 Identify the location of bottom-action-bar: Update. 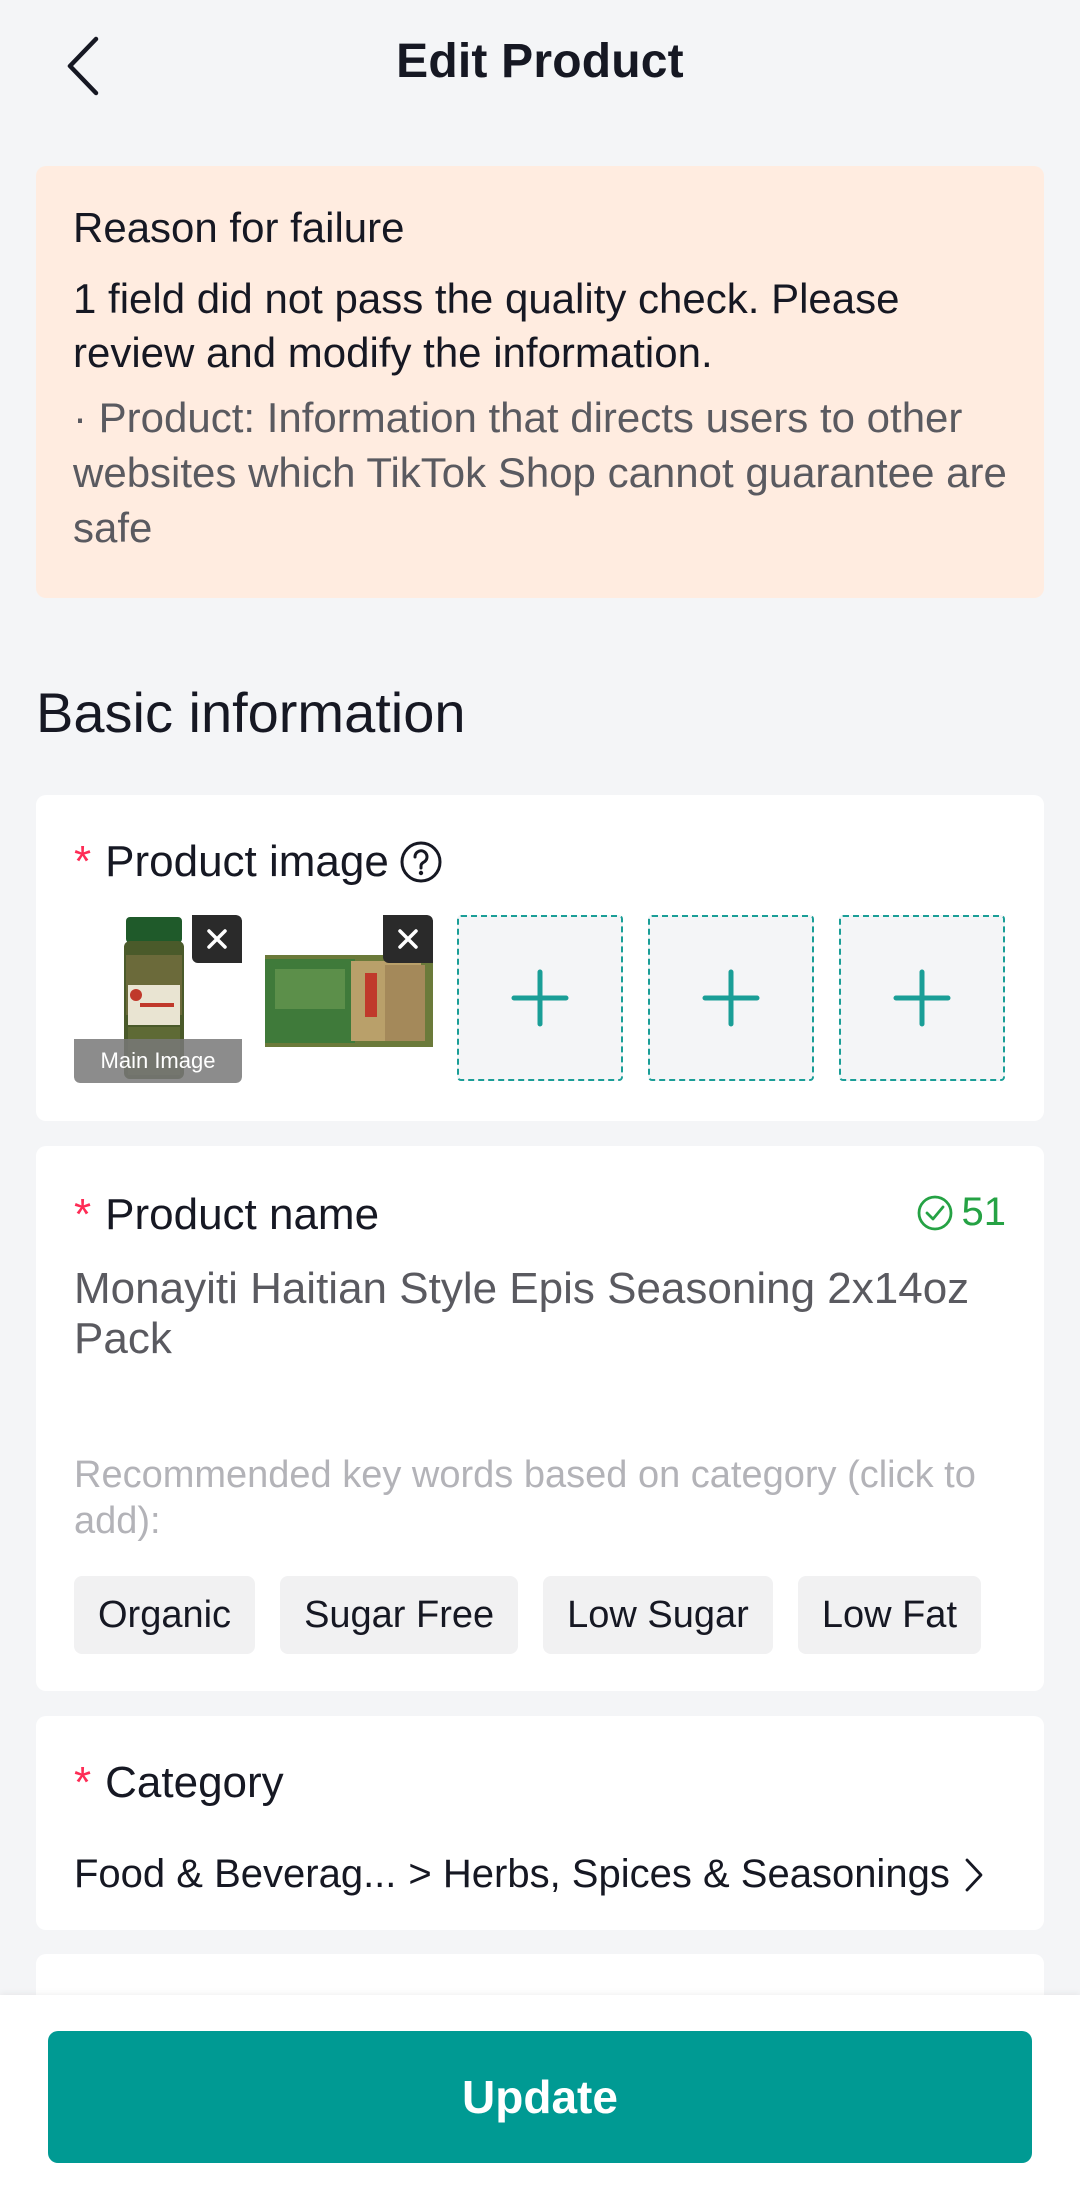
(540, 2097).